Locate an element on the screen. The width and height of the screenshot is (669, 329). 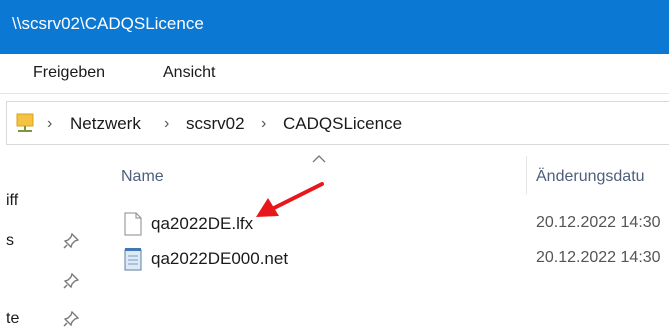
sort-ascending-icon is located at coordinates (319, 159).